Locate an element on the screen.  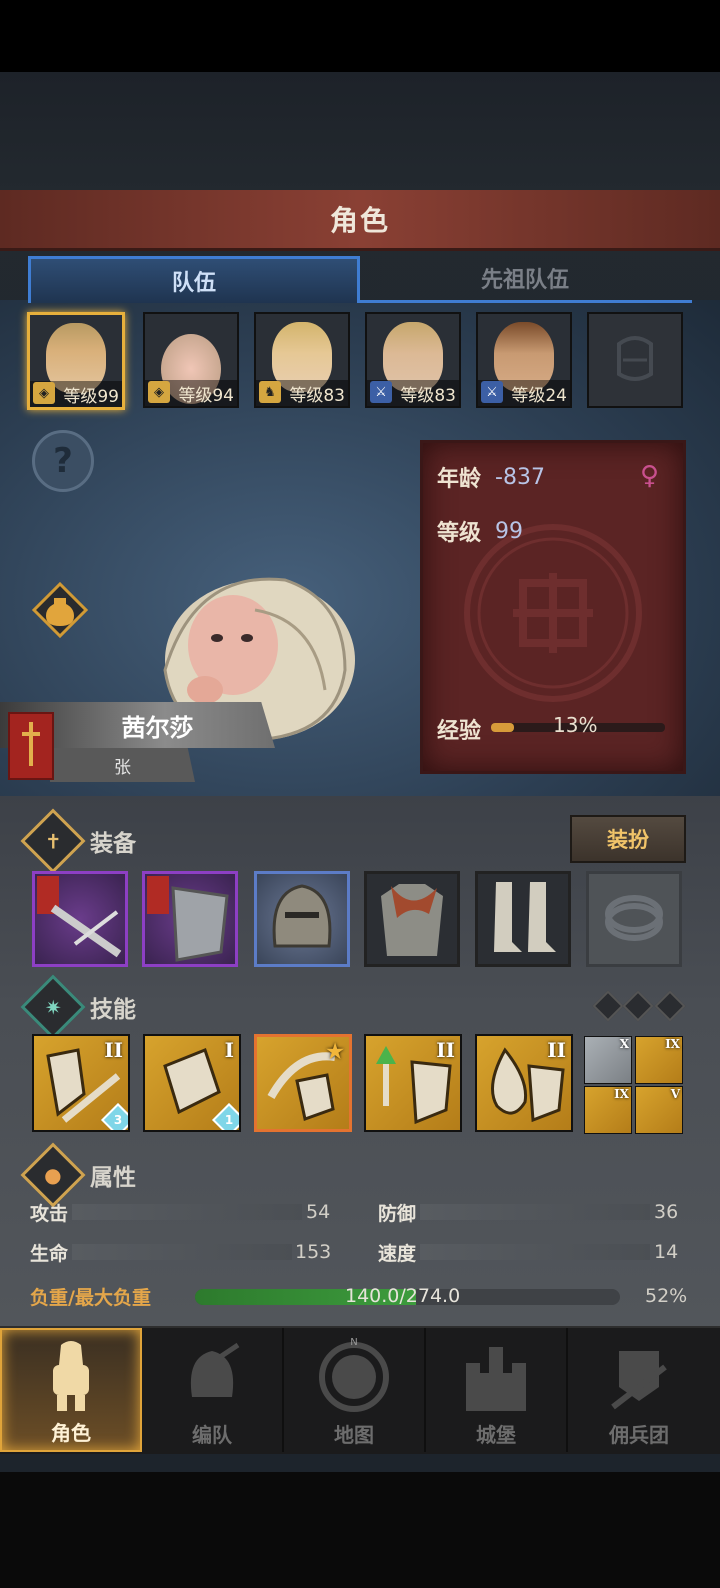
skills-header: ✷ 技能 is located at coordinates (78, 1007).